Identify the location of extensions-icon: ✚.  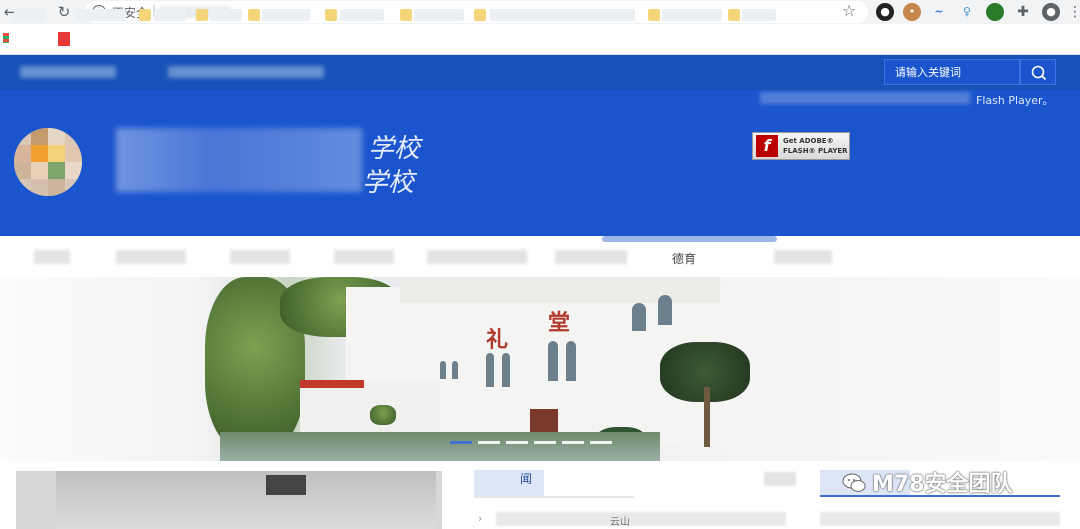
(1023, 12).